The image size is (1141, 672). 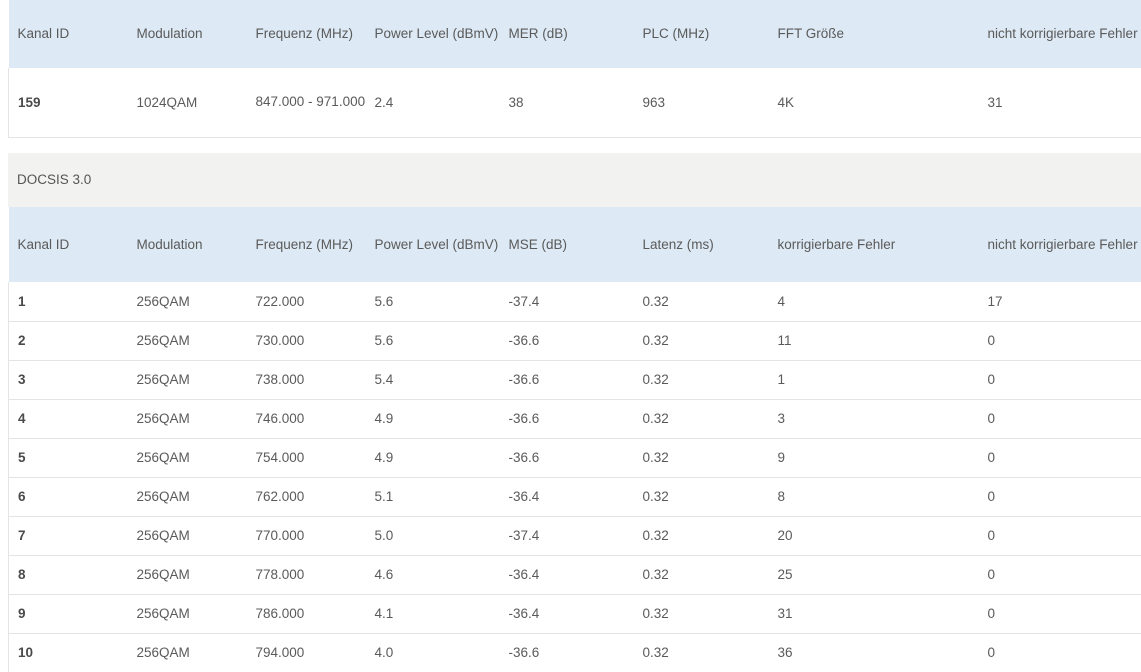 I want to click on cell-correctable-errors: 1, so click(x=873, y=380).